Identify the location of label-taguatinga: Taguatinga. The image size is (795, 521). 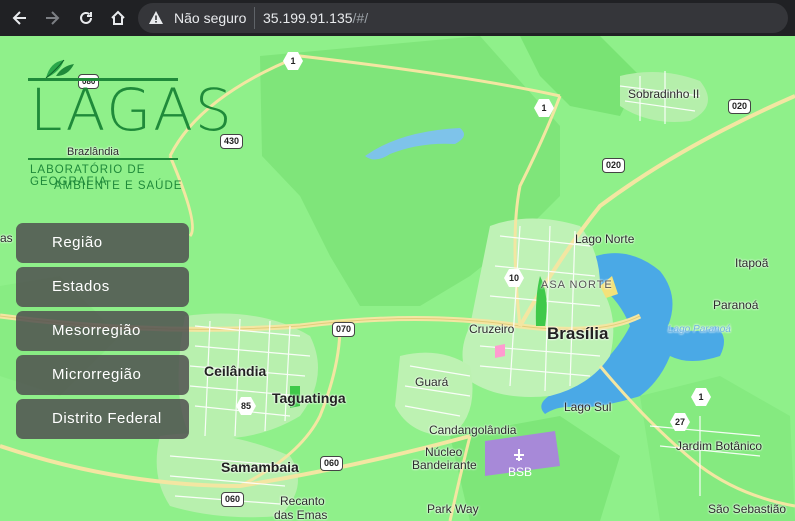
(309, 398).